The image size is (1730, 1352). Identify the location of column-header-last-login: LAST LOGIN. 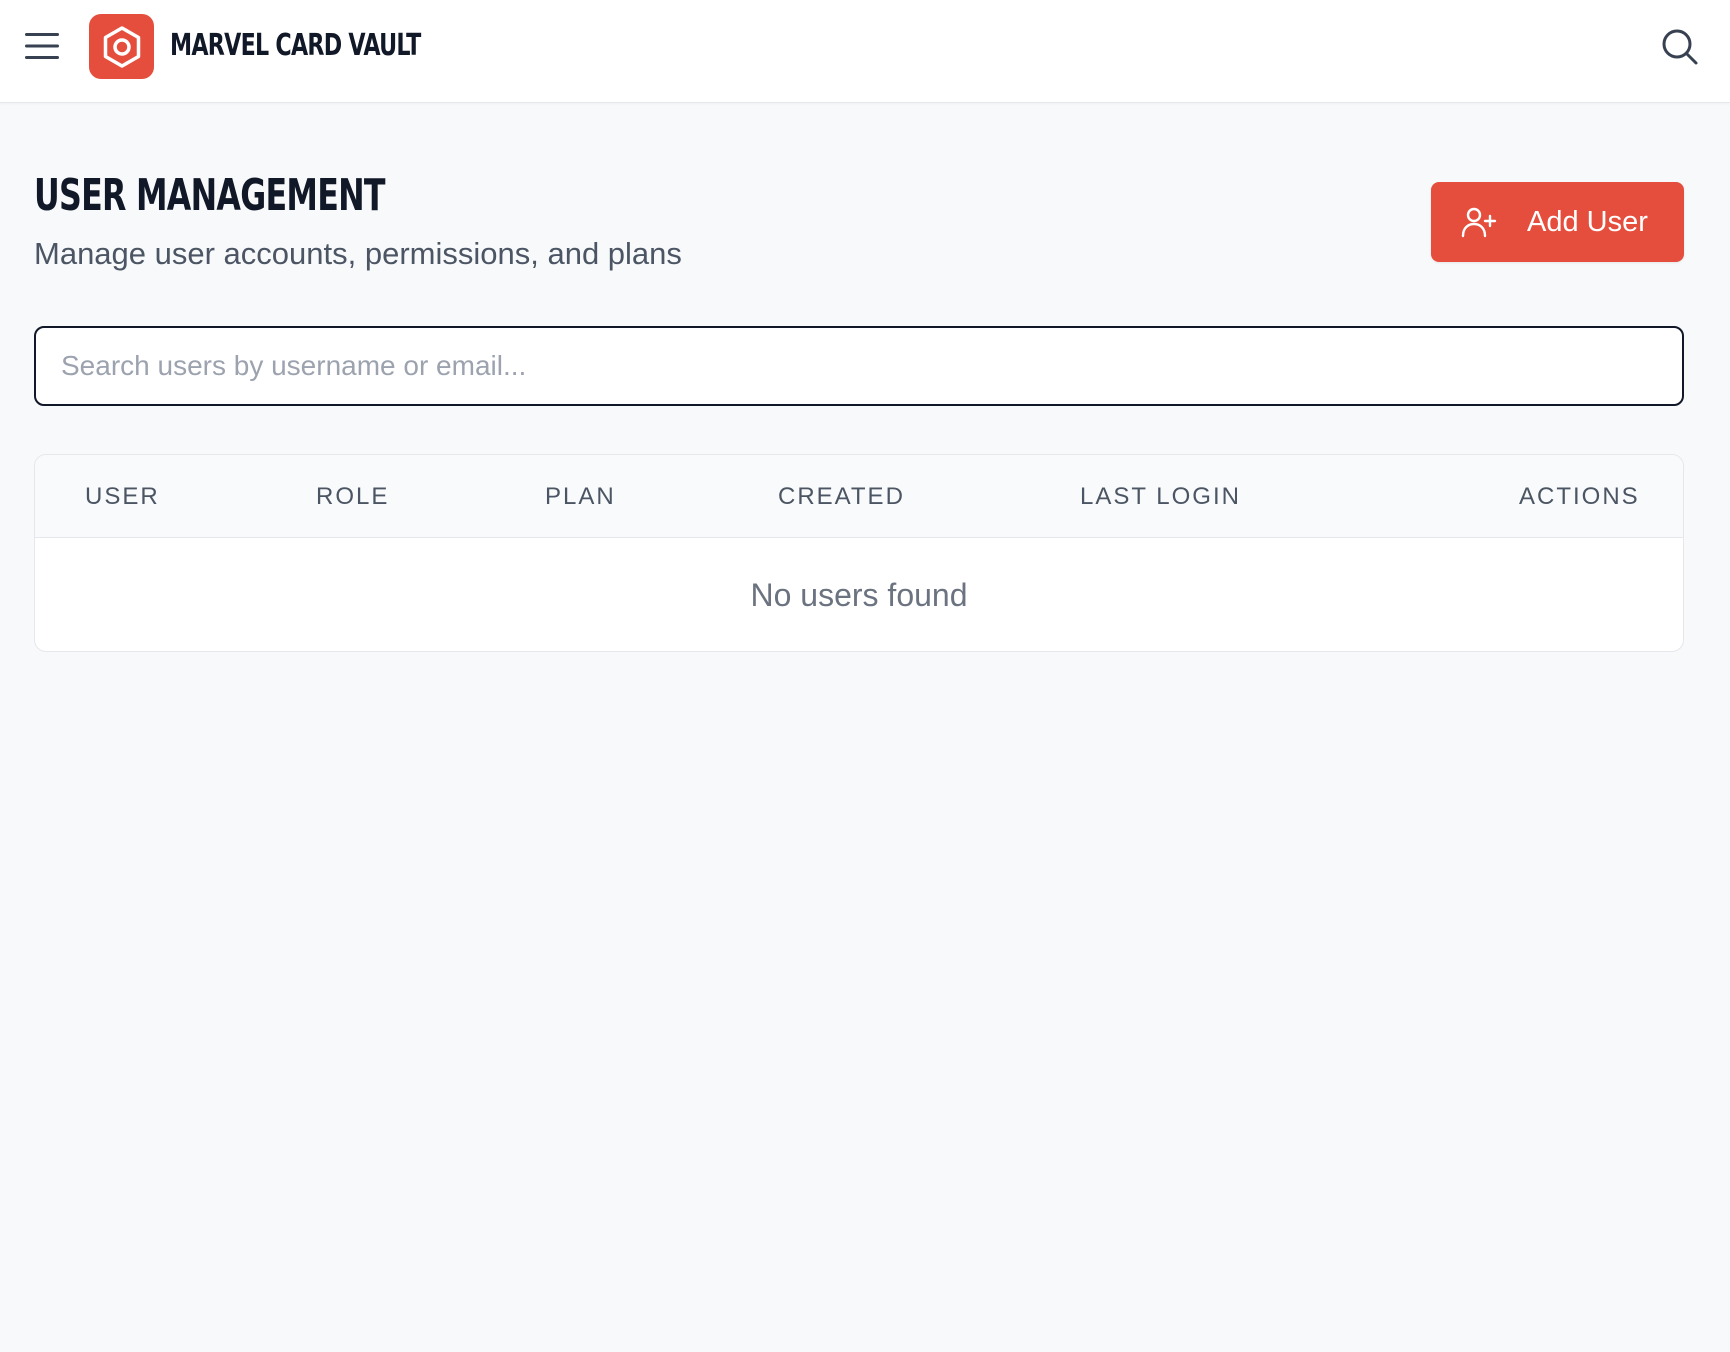
(1160, 496).